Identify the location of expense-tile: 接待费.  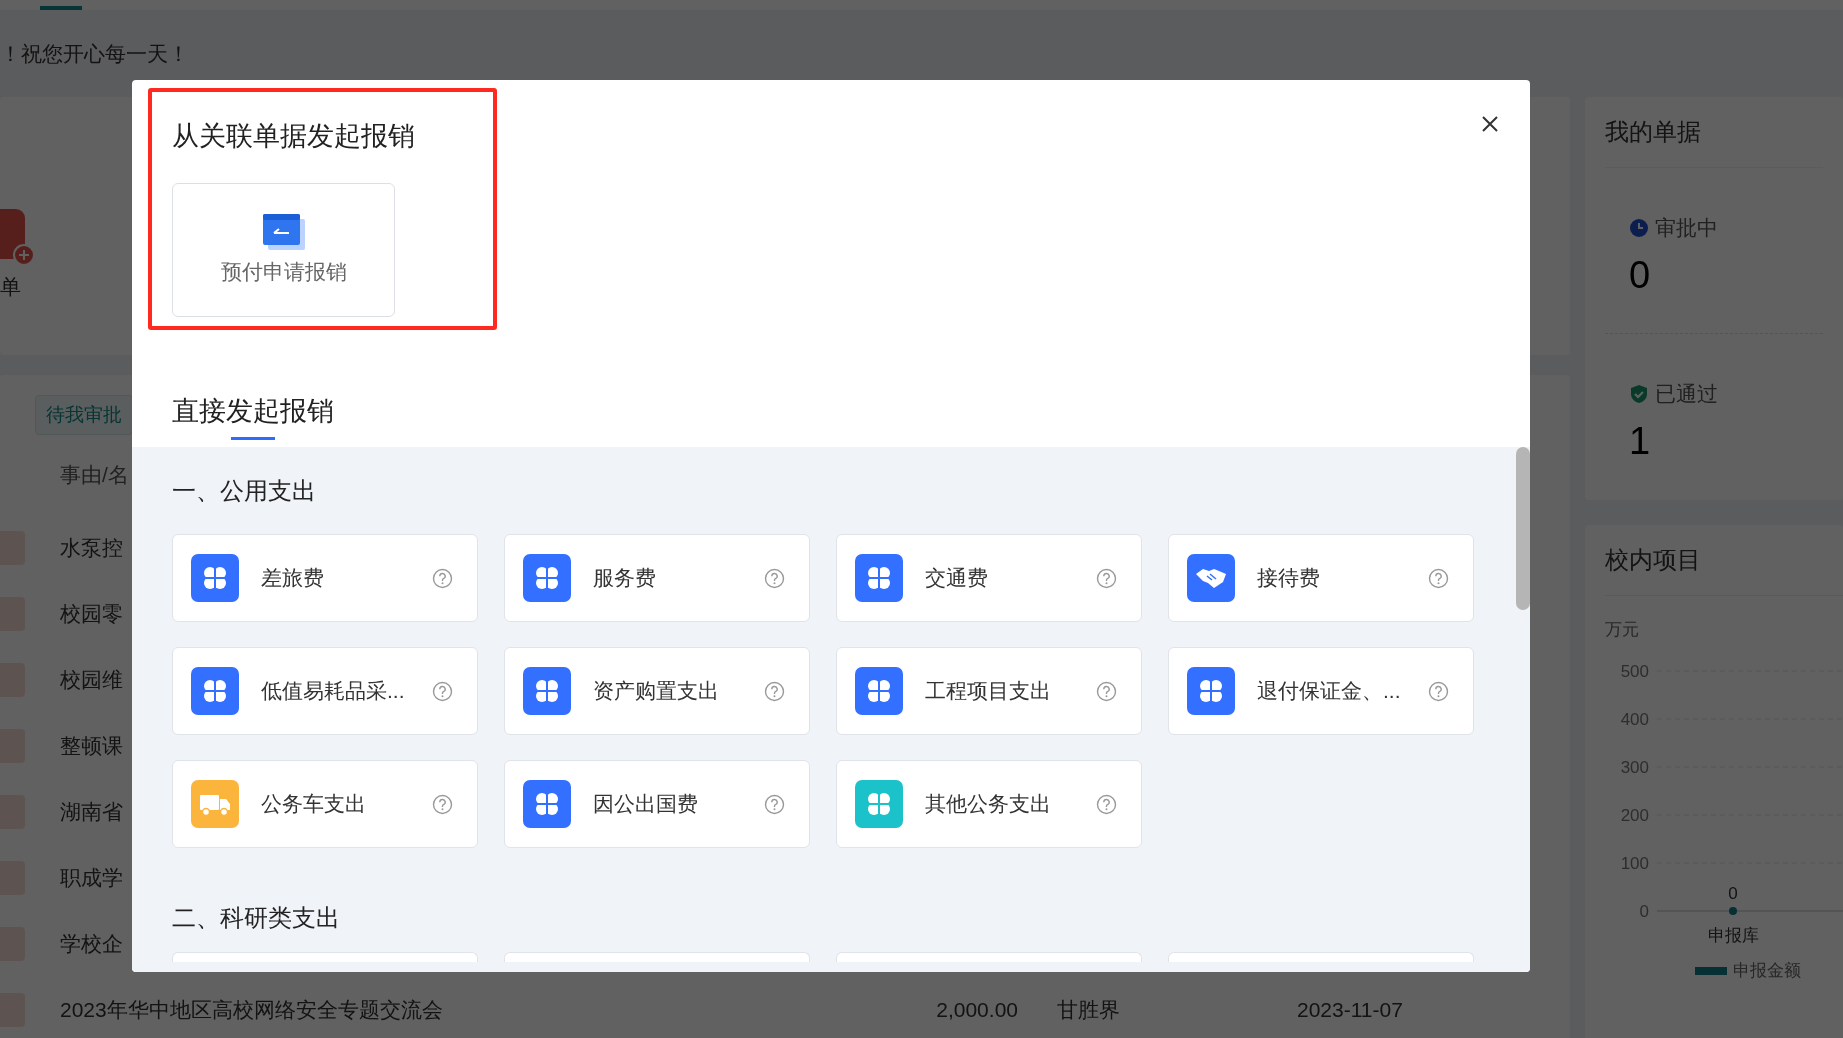
(1321, 578).